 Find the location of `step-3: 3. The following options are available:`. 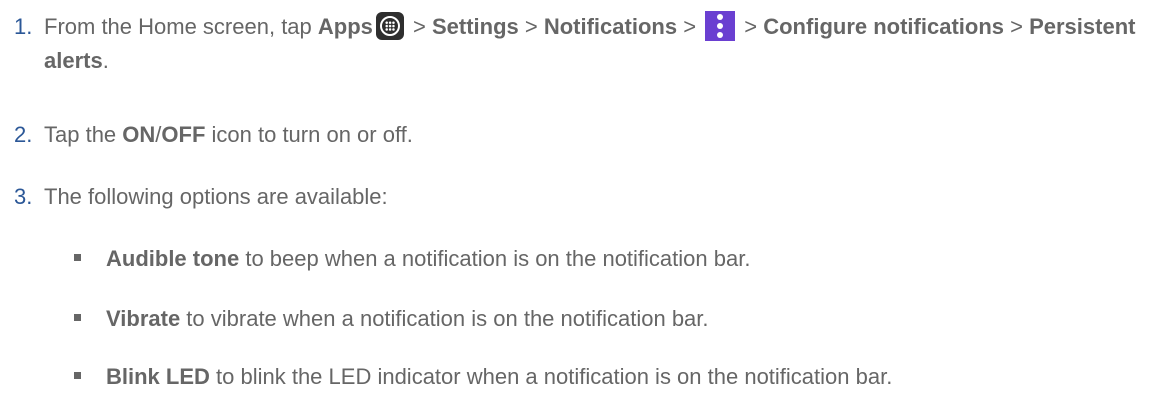

step-3: 3. The following options are available: is located at coordinates (584, 197).